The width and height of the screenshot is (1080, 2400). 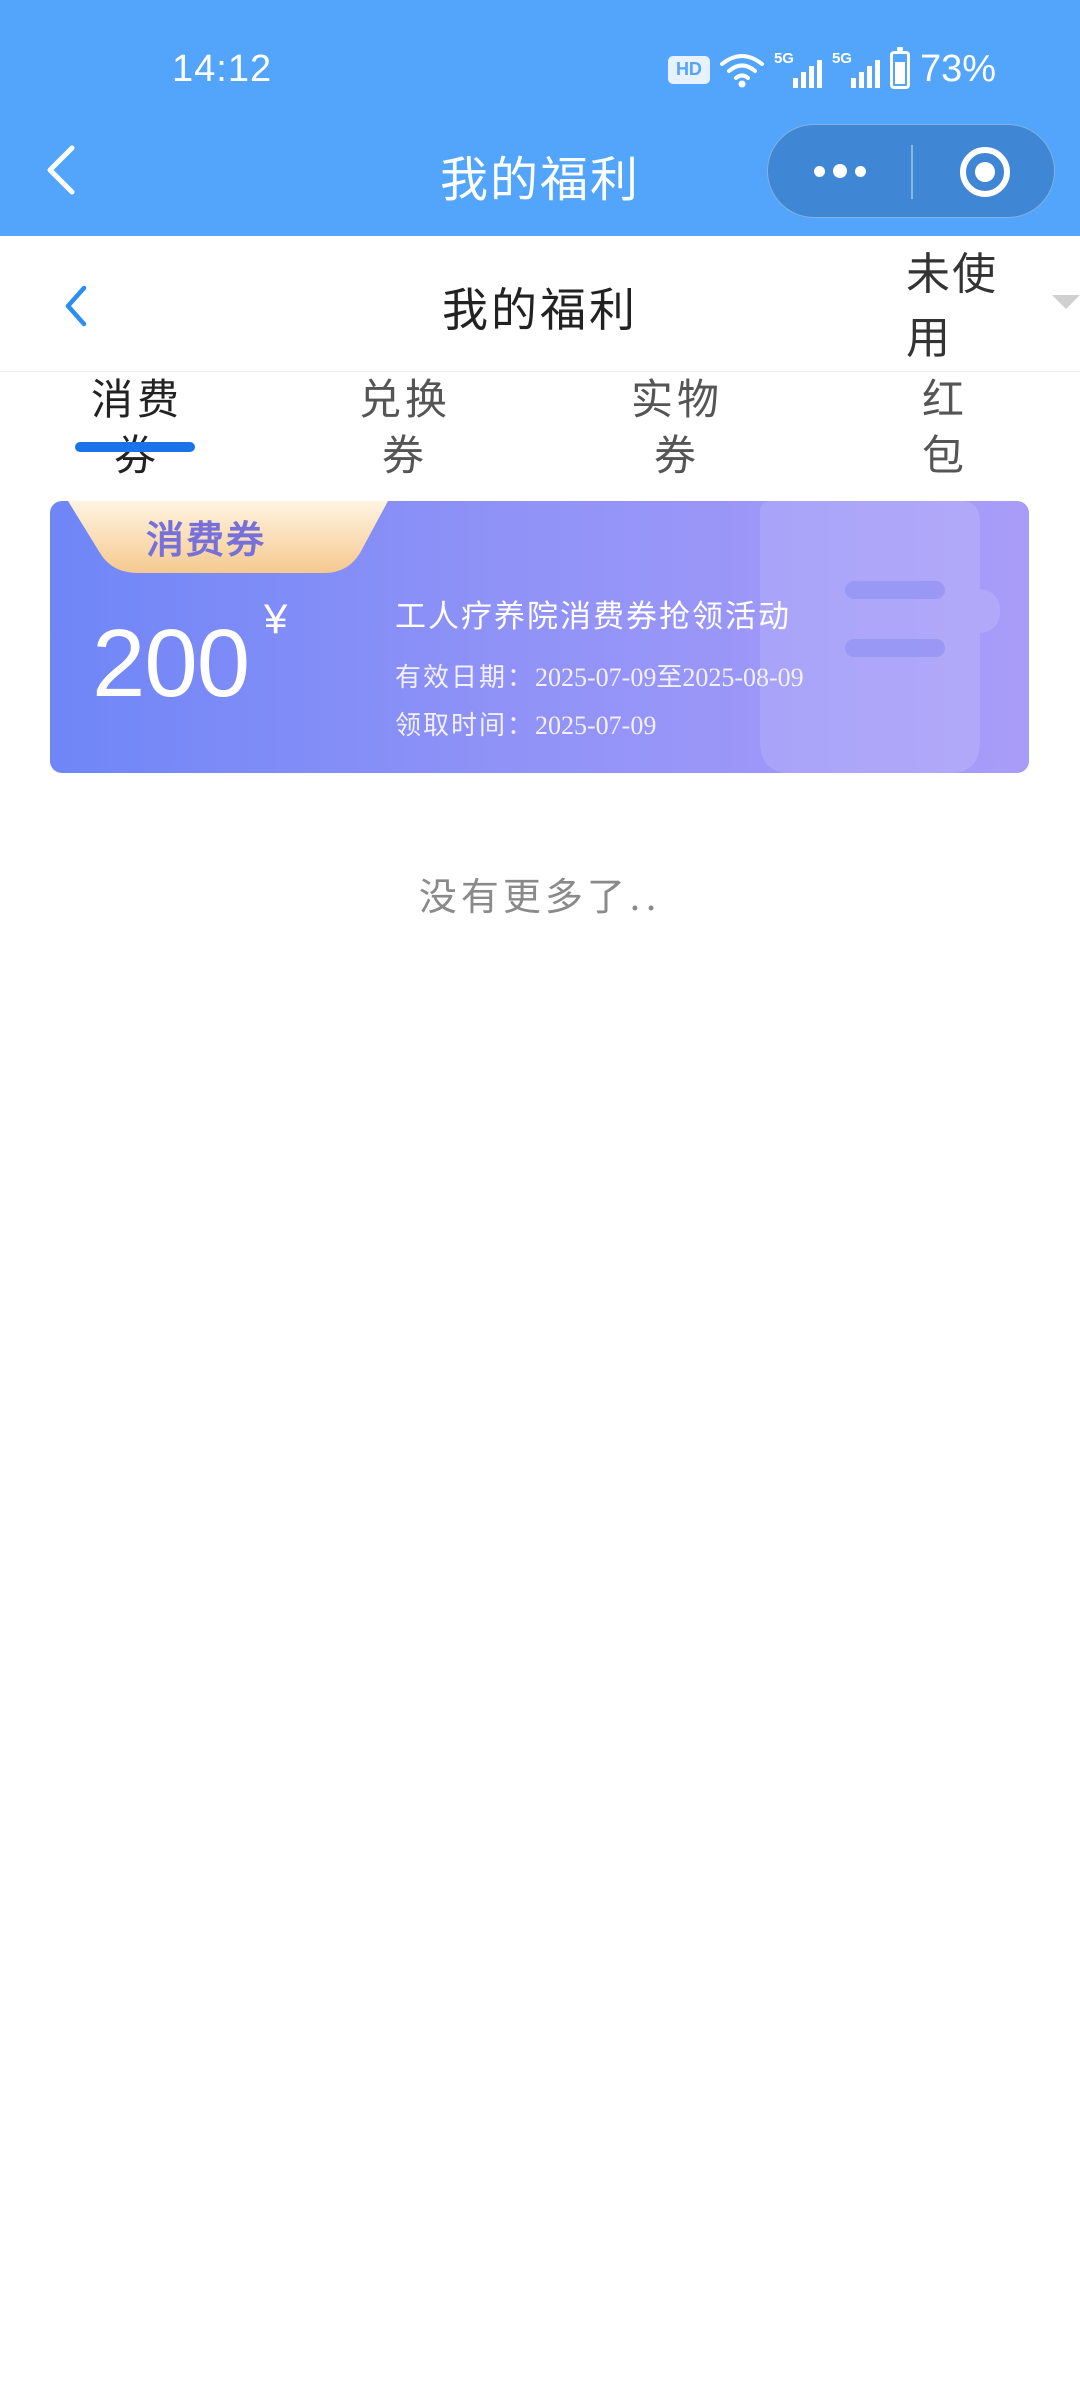 What do you see at coordinates (540, 304) in the screenshot?
I see `page-header: 我的福利 未使用` at bounding box center [540, 304].